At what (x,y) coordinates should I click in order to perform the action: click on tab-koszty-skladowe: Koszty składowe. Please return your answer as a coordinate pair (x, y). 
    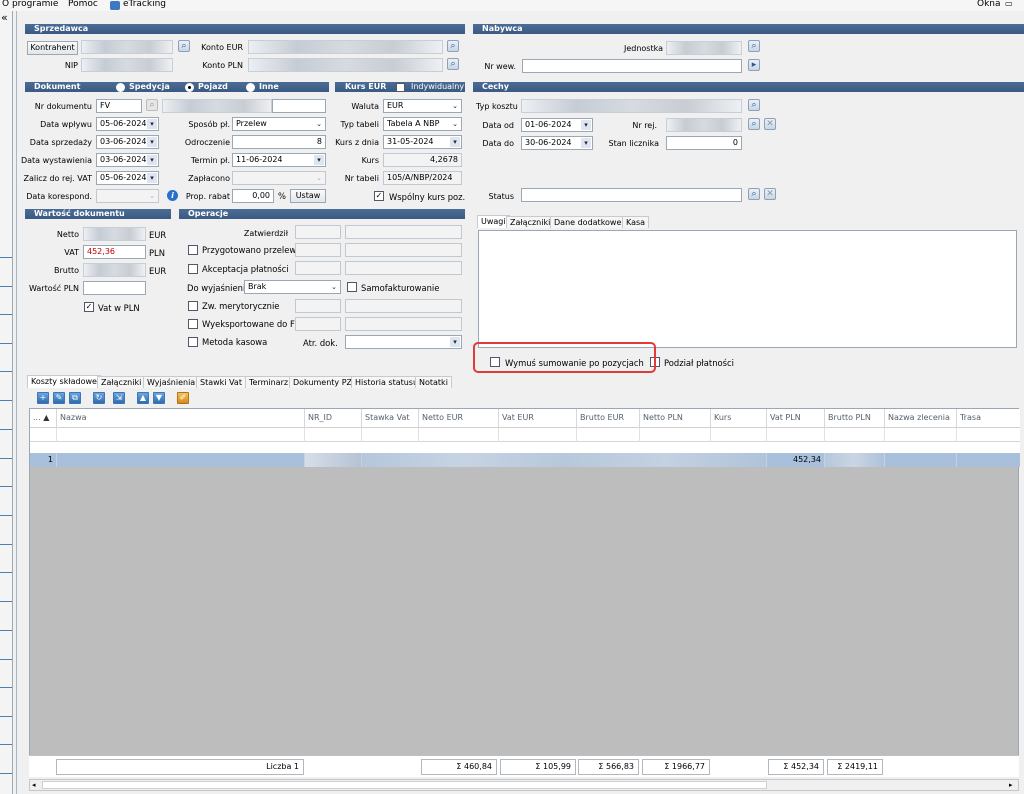
    Looking at the image, I should click on (64, 381).